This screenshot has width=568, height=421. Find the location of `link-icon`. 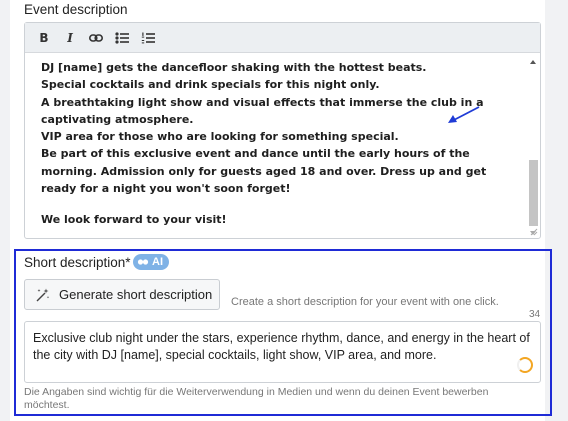

link-icon is located at coordinates (96, 38).